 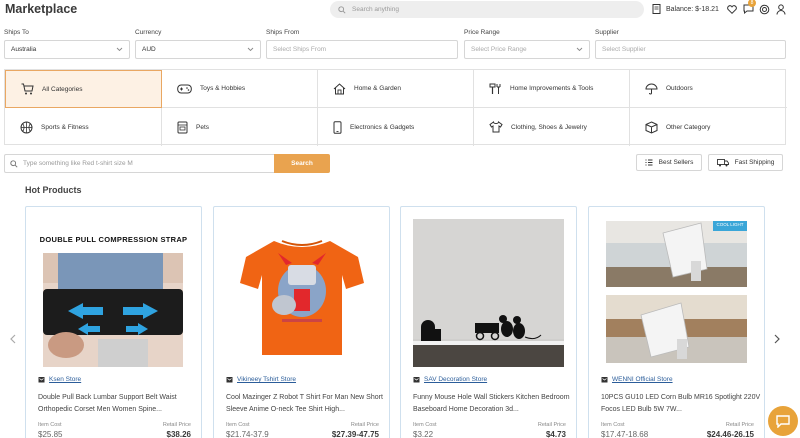 I want to click on supplier-label: Supplier, so click(x=607, y=32).